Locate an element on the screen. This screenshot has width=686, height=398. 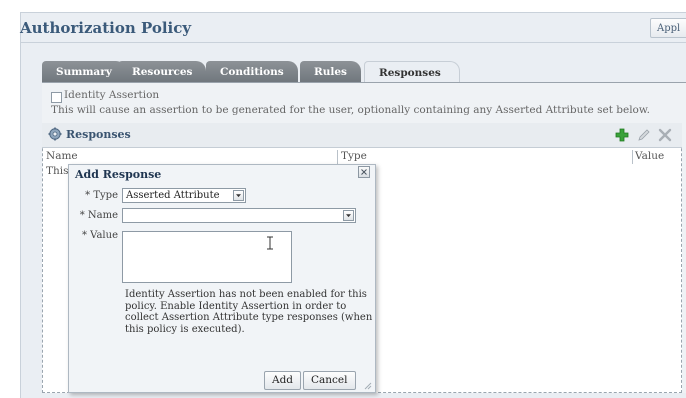
type-label: * Type is located at coordinates (101, 195).